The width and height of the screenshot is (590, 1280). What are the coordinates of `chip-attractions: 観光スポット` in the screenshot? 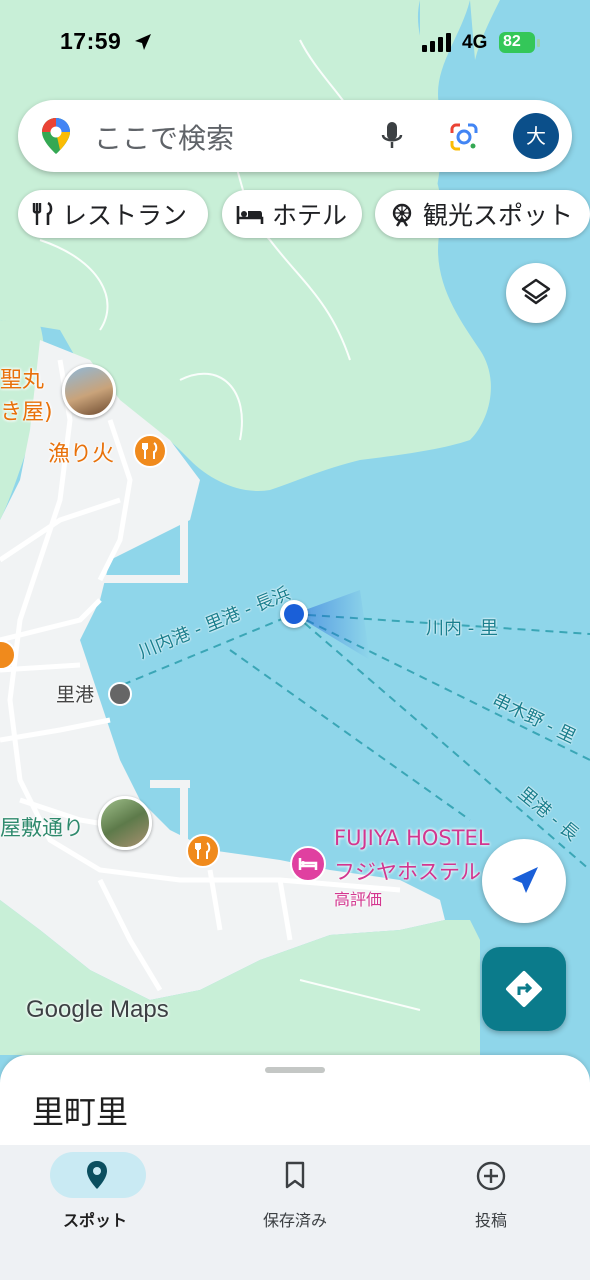 It's located at (482, 214).